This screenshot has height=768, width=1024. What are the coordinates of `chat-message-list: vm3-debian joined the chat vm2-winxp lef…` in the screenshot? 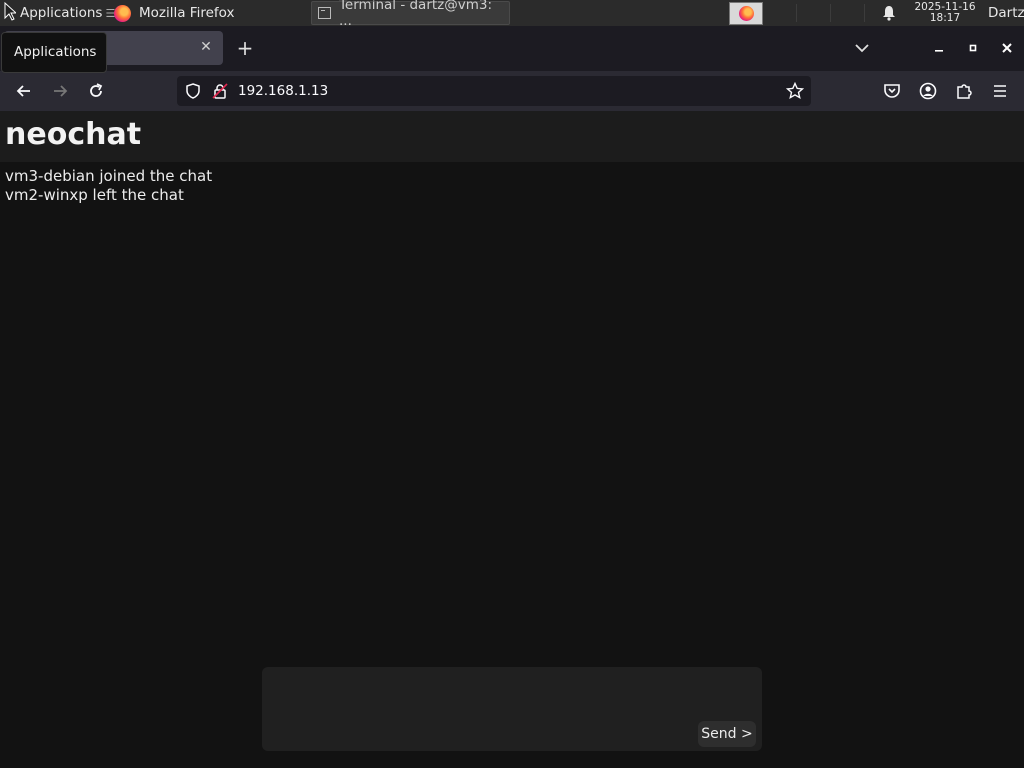 It's located at (108, 186).